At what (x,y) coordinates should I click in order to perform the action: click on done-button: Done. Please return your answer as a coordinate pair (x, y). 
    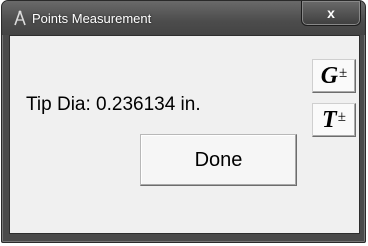
    Looking at the image, I should click on (218, 160).